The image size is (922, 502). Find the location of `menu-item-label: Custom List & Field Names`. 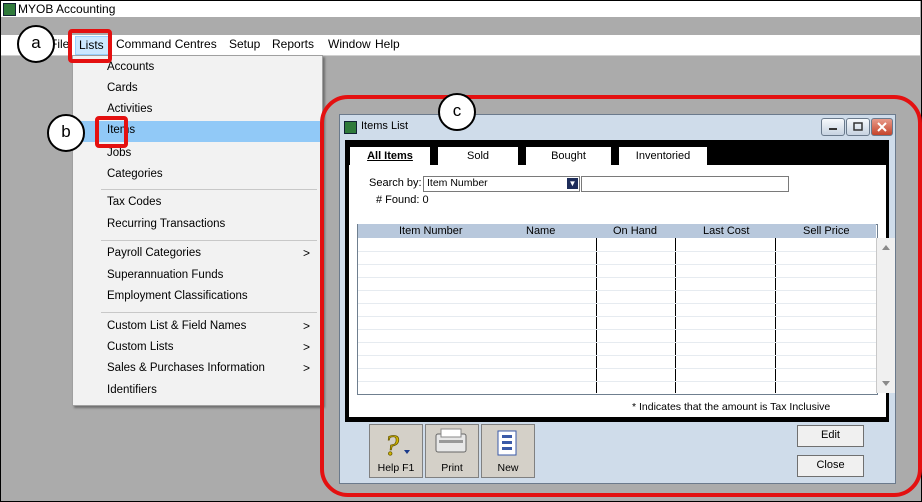

menu-item-label: Custom List & Field Names is located at coordinates (177, 326).